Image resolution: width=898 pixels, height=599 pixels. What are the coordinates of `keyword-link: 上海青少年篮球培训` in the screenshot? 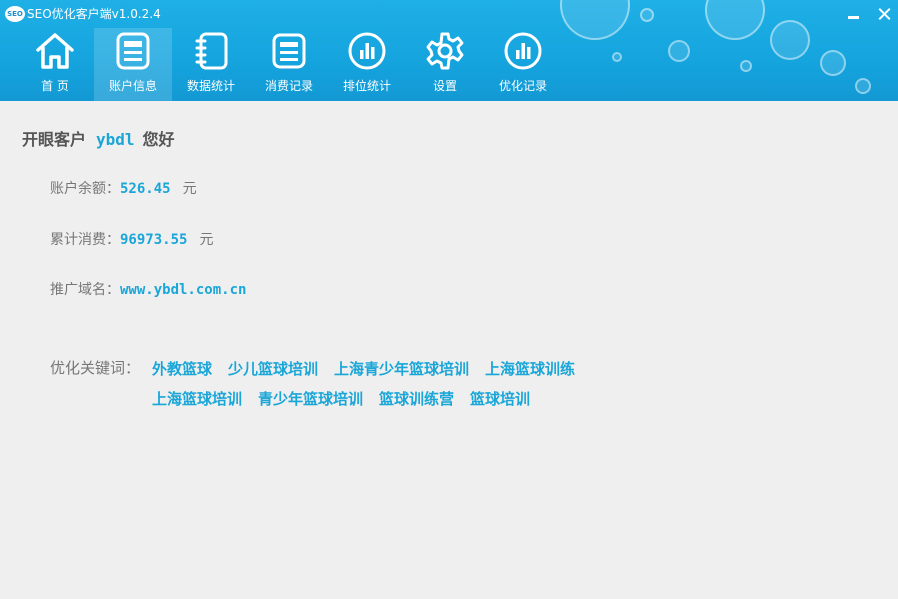 It's located at (401, 369).